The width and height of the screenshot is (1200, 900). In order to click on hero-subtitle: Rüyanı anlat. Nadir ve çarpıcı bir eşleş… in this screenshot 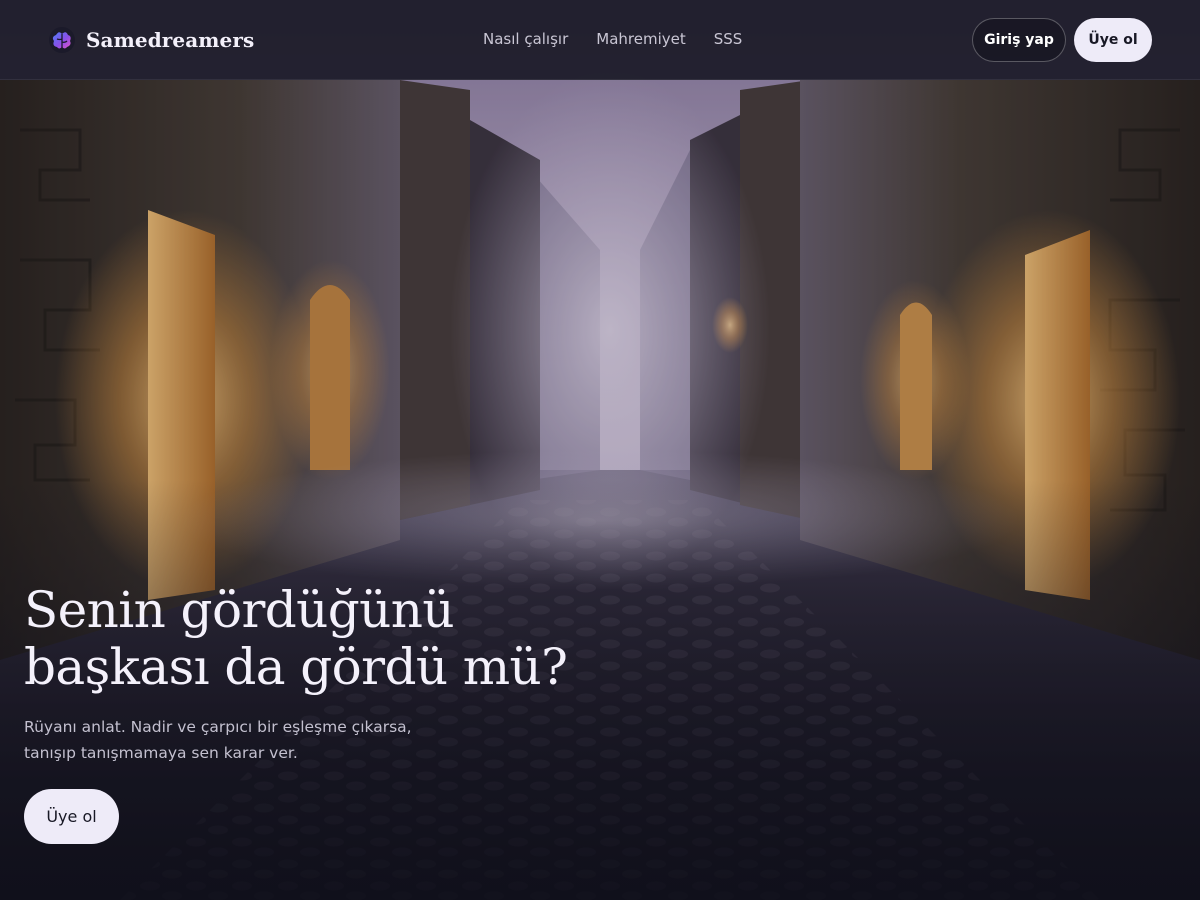, I will do `click(244, 740)`.